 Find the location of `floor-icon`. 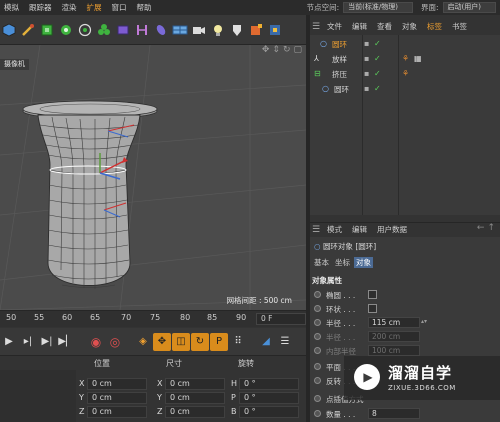

floor-icon is located at coordinates (179, 30).